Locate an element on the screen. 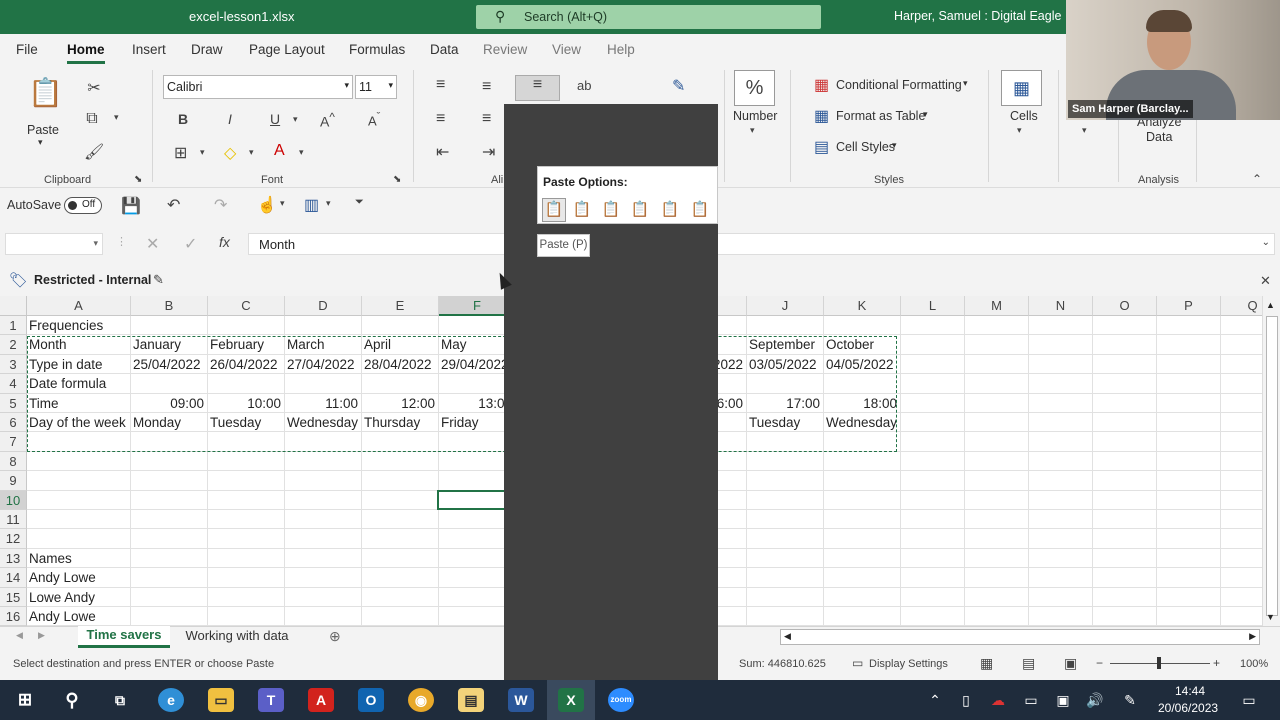  column-header: E is located at coordinates (400, 306).